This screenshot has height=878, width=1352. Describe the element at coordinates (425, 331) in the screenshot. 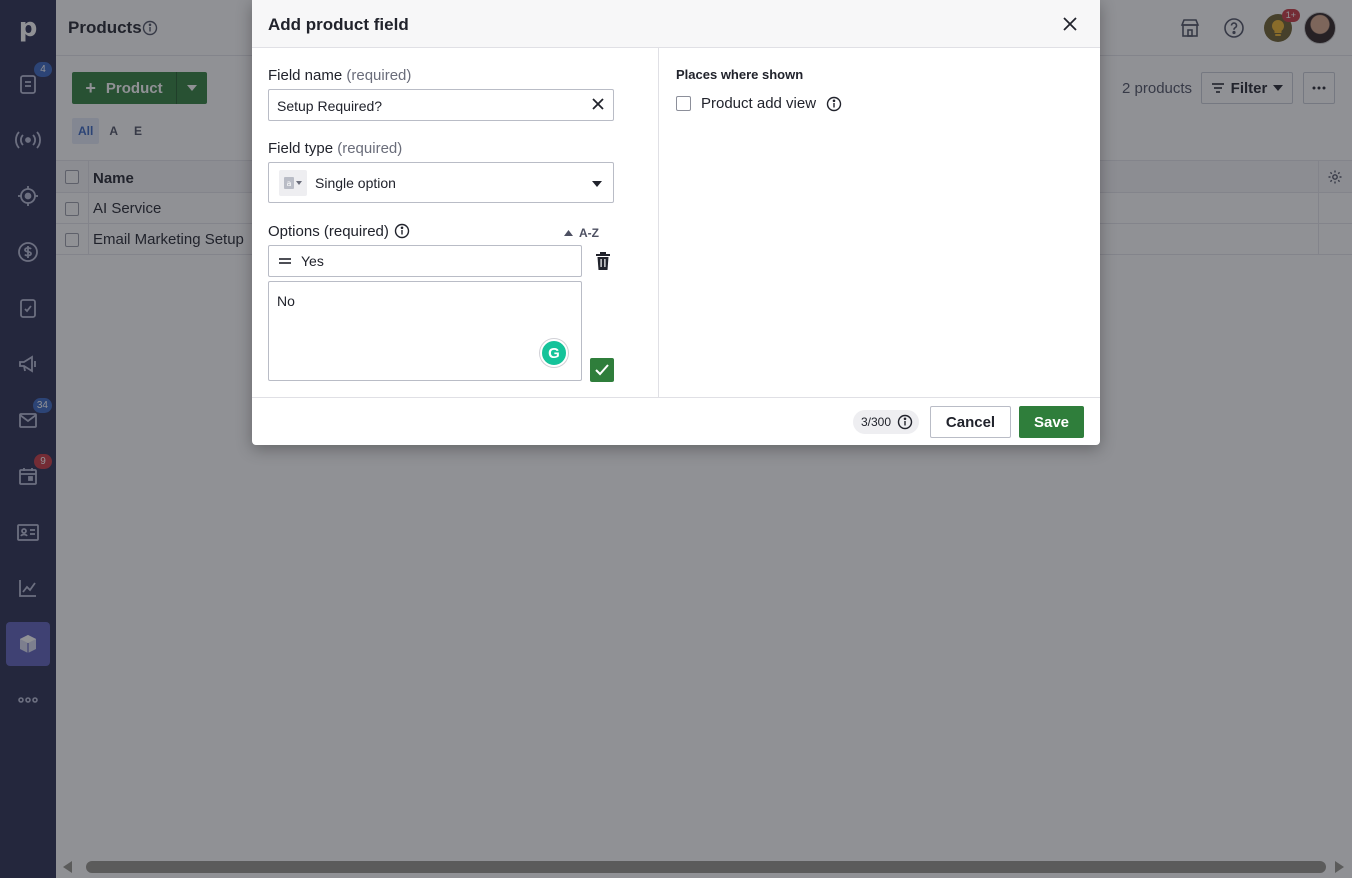

I see `new-option-textarea: No` at that location.